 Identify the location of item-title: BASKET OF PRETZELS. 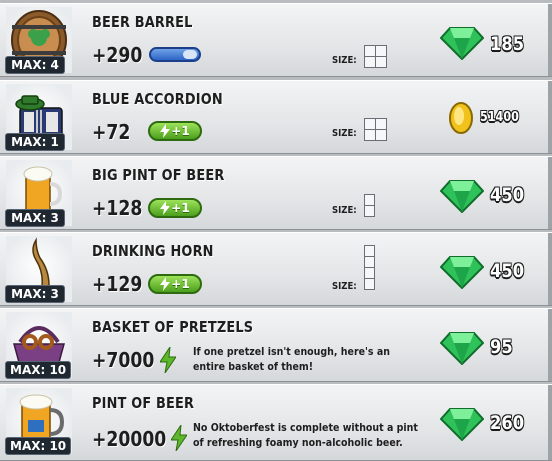
(173, 327).